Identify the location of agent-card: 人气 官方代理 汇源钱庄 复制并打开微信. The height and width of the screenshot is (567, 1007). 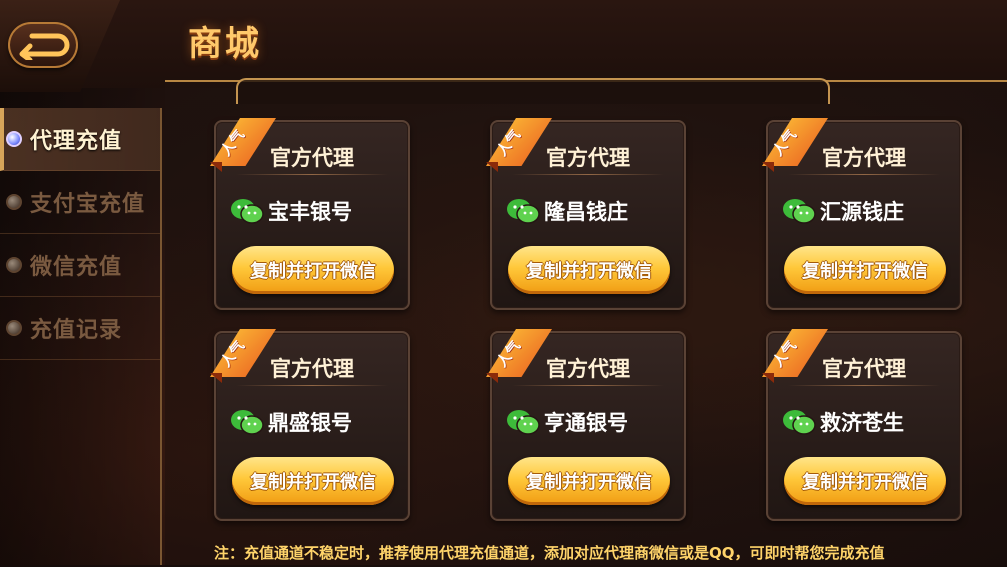
(862, 214).